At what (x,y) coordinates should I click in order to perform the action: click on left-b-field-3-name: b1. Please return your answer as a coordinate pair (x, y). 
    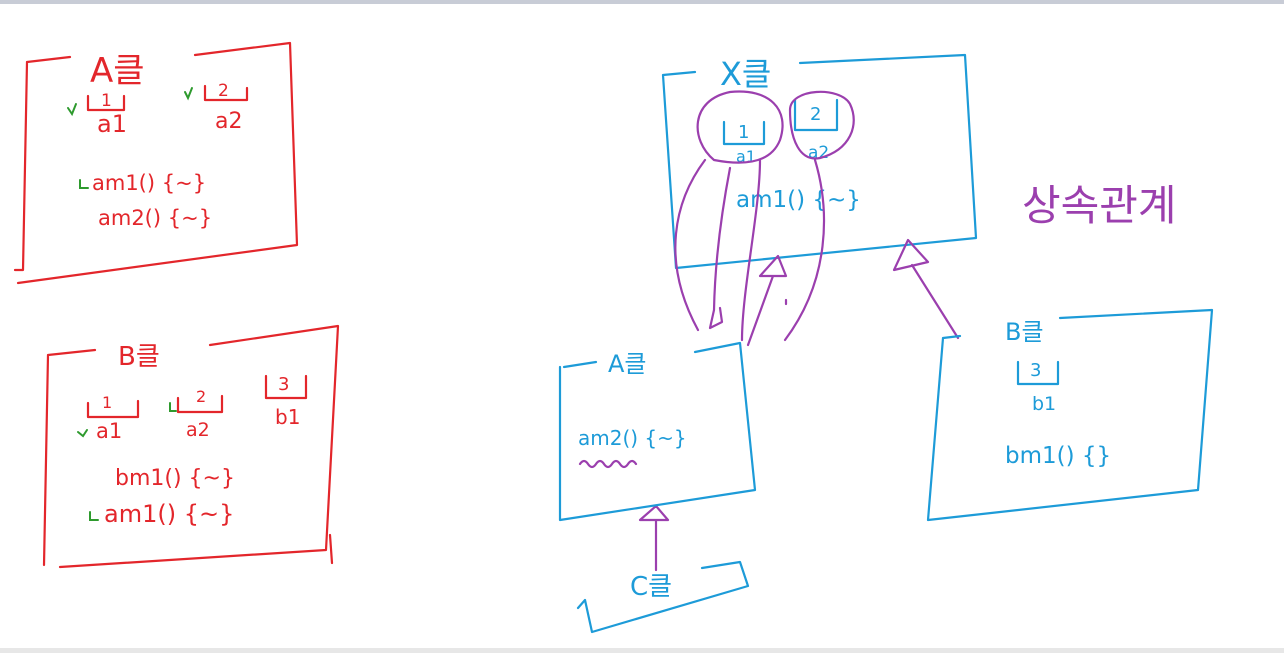
    Looking at the image, I should click on (287, 417).